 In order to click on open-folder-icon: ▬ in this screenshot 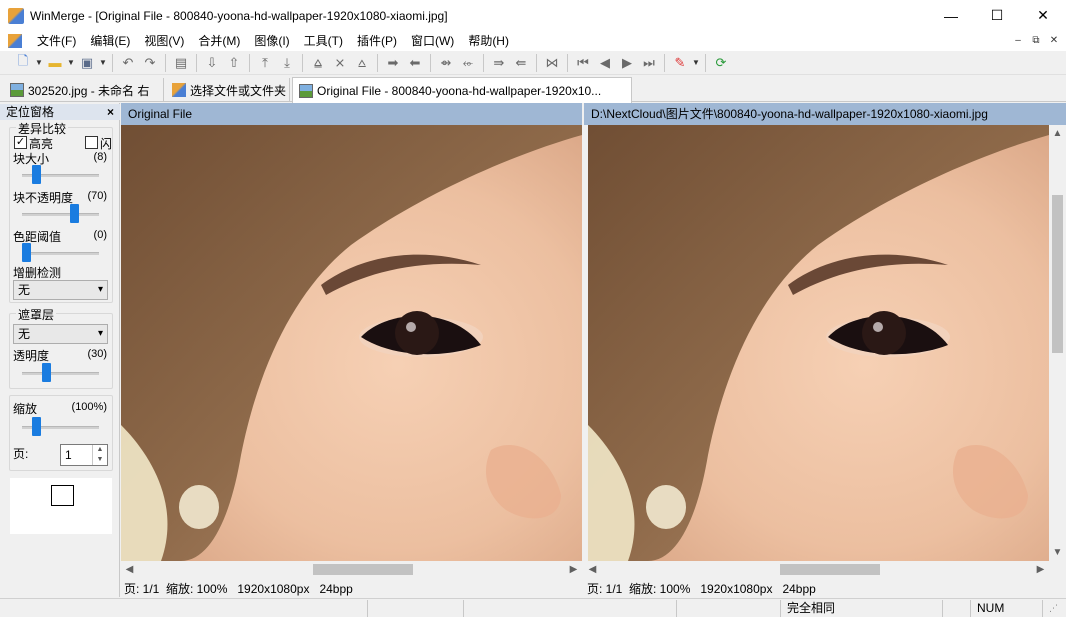, I will do `click(55, 63)`.